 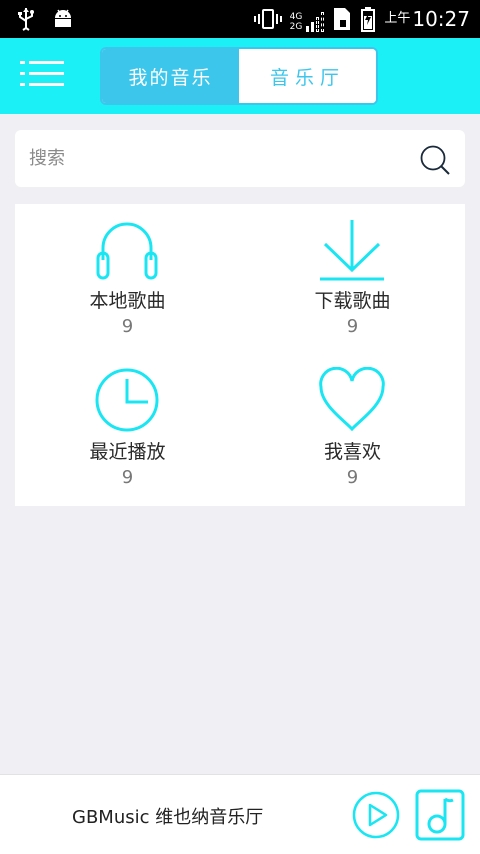 I want to click on tab-switcher: 我的音乐 音乐厅, so click(x=239, y=76).